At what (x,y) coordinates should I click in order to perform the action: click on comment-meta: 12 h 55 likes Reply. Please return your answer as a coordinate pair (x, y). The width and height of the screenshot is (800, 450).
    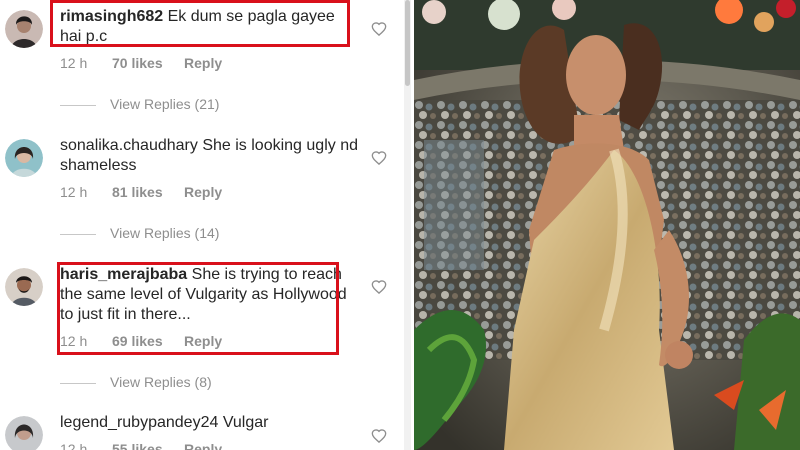
    Looking at the image, I should click on (141, 445).